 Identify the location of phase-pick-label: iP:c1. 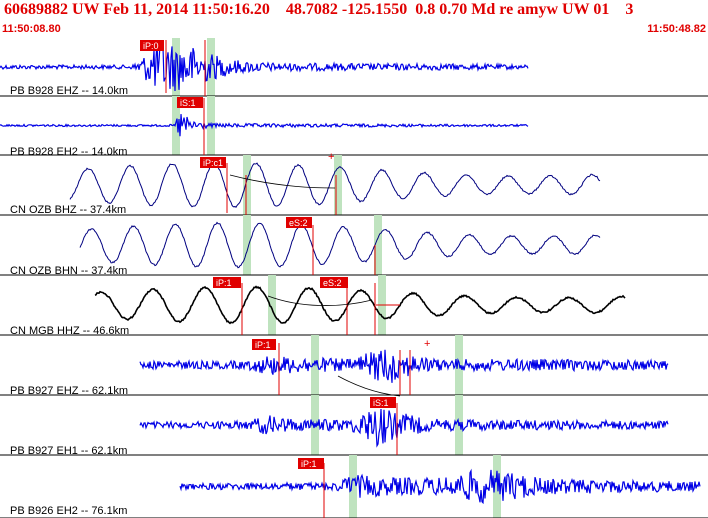
(213, 162).